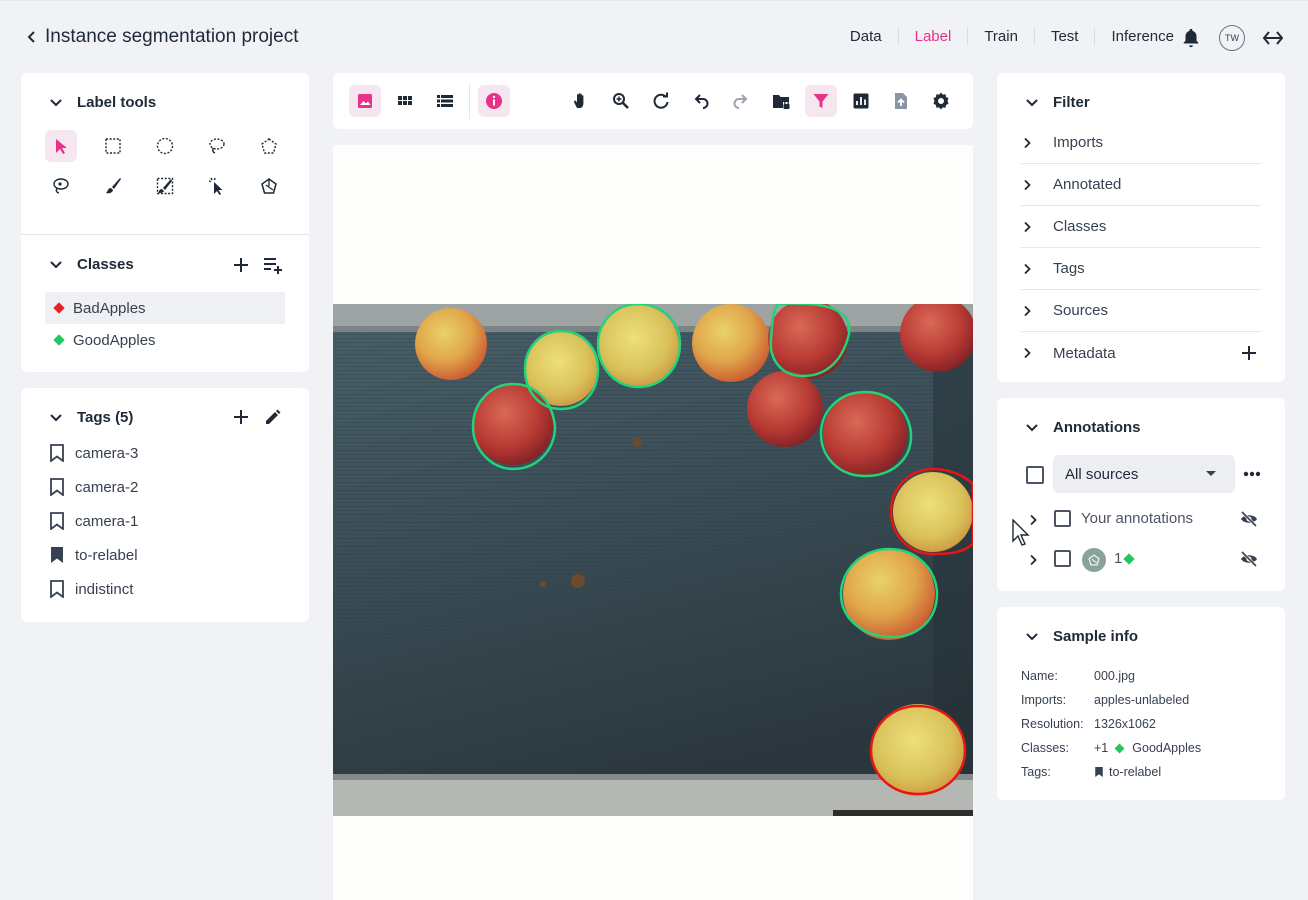 The height and width of the screenshot is (900, 1308). Describe the element at coordinates (1035, 475) in the screenshot. I see `select-all-checkbox` at that location.